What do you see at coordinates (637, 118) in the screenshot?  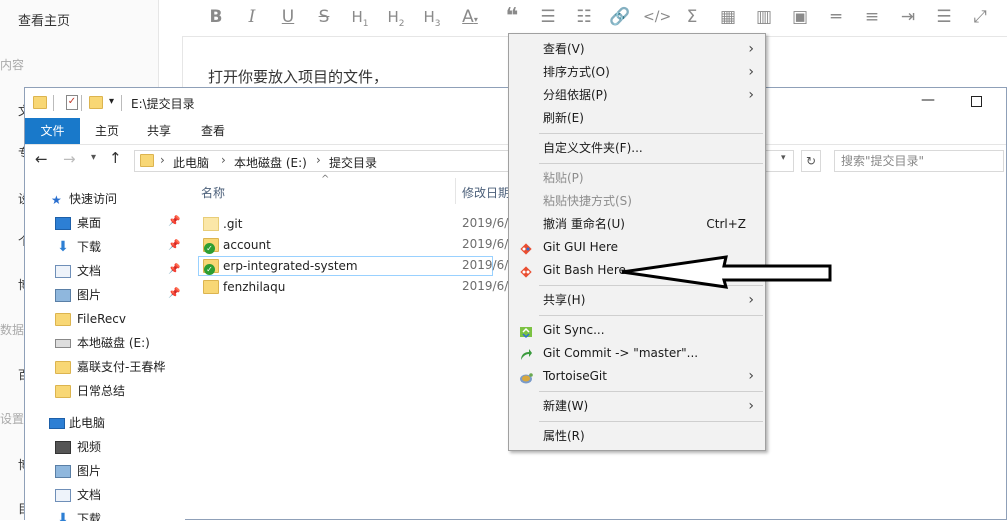 I see `menu-item-refresh: 刷新(E)` at bounding box center [637, 118].